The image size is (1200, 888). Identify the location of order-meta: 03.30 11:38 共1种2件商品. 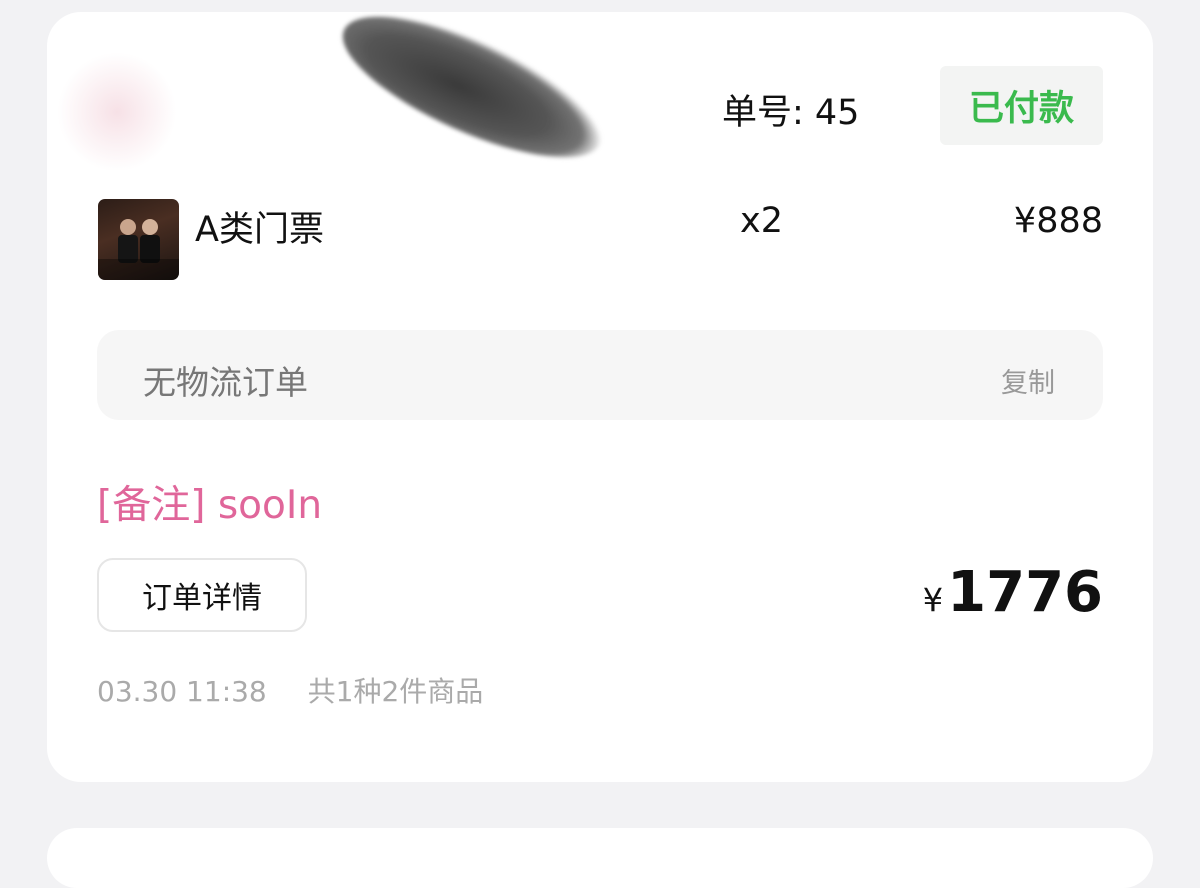
(290, 690).